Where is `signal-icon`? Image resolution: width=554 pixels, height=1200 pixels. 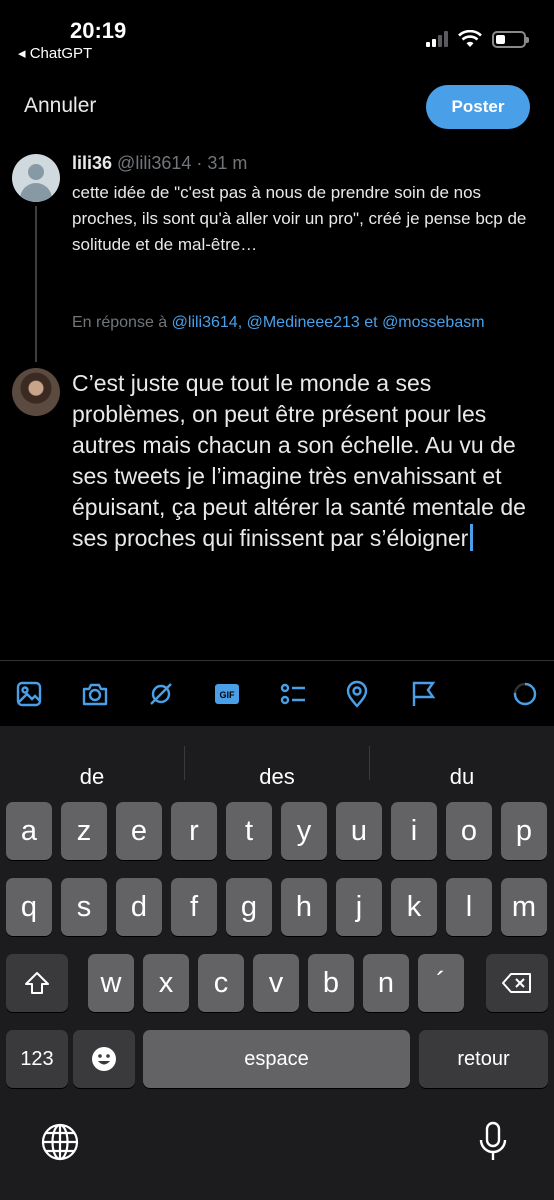 signal-icon is located at coordinates (437, 39).